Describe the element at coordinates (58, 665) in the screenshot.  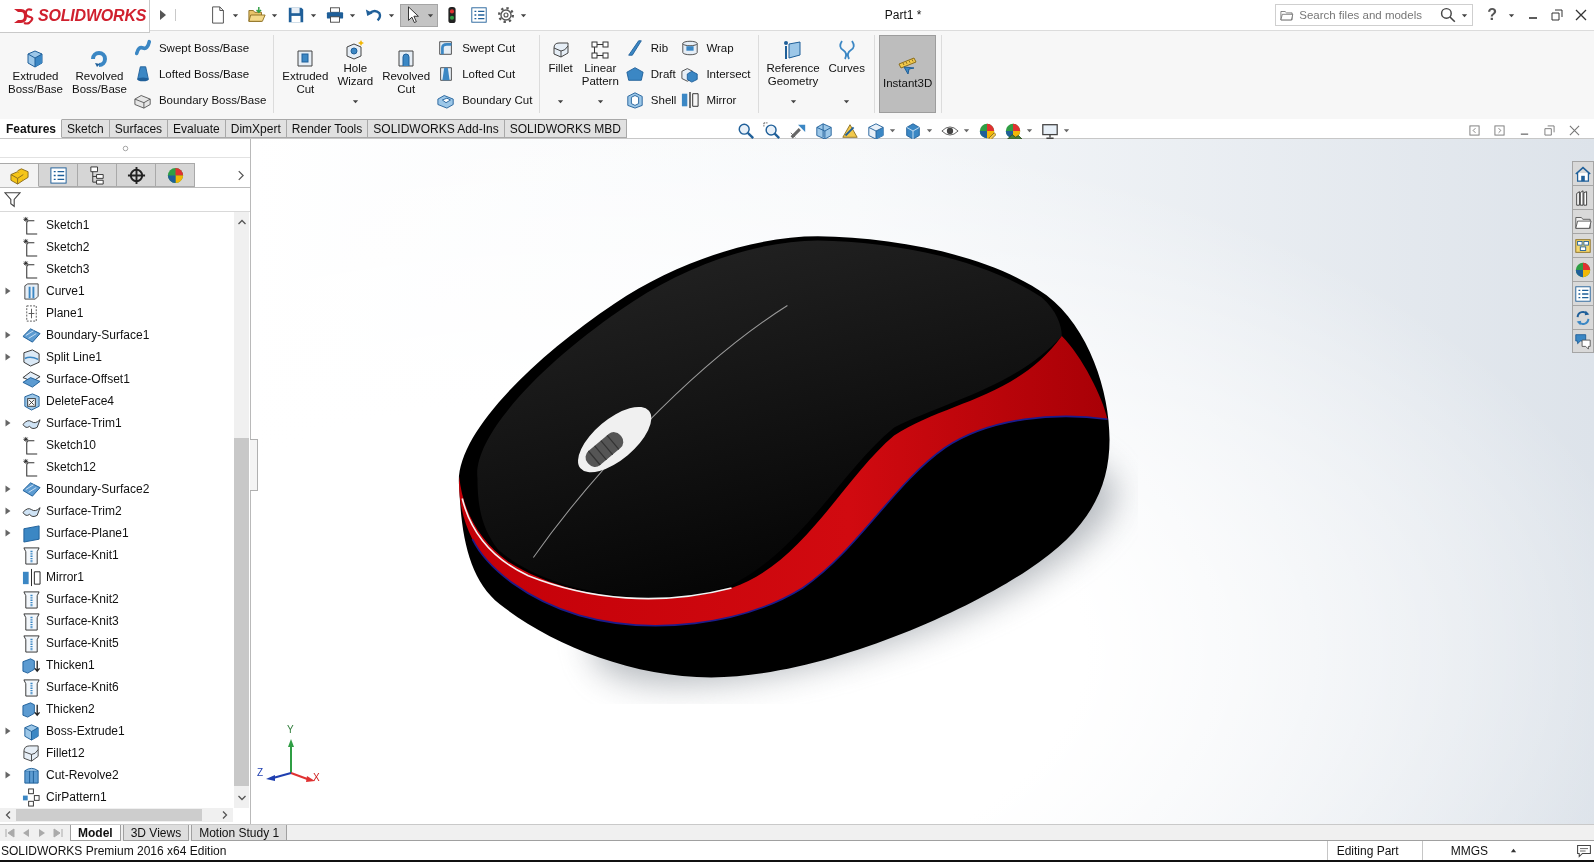
I see `tree-item: Thicken1` at that location.